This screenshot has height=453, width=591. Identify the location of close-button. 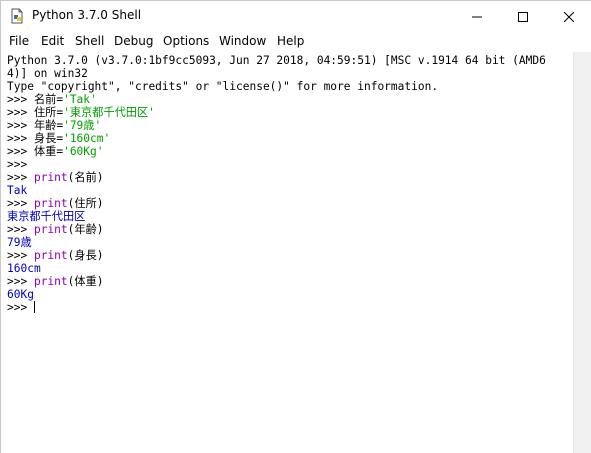
(568, 16).